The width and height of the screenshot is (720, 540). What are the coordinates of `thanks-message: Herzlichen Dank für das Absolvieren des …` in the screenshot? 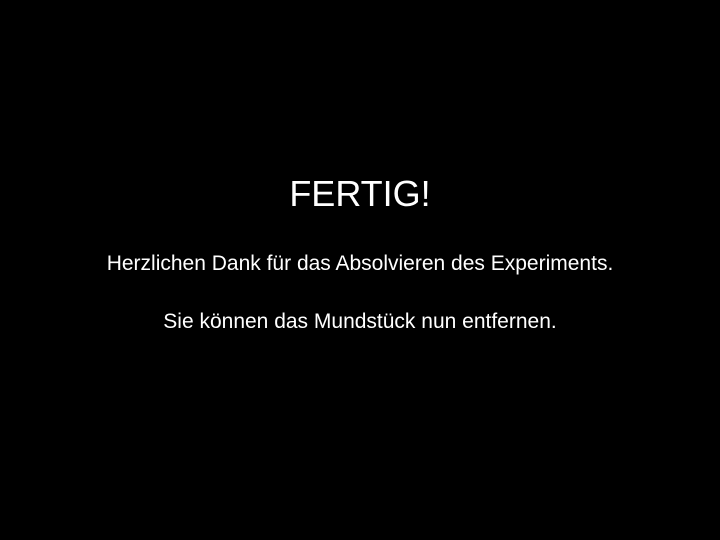 It's located at (360, 263).